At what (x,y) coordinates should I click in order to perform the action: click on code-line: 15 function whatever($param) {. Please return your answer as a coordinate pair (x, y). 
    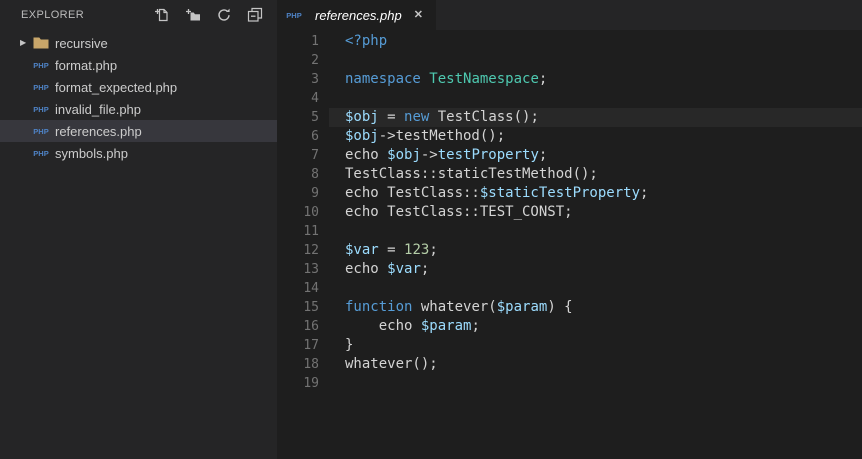
    Looking at the image, I should click on (569, 307).